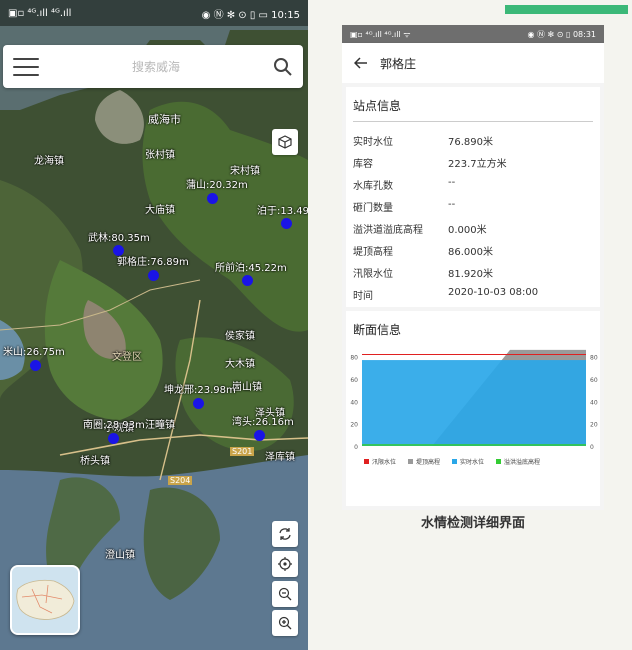 The image size is (632, 650). I want to click on info-row: 水库孔数 --, so click(473, 187).